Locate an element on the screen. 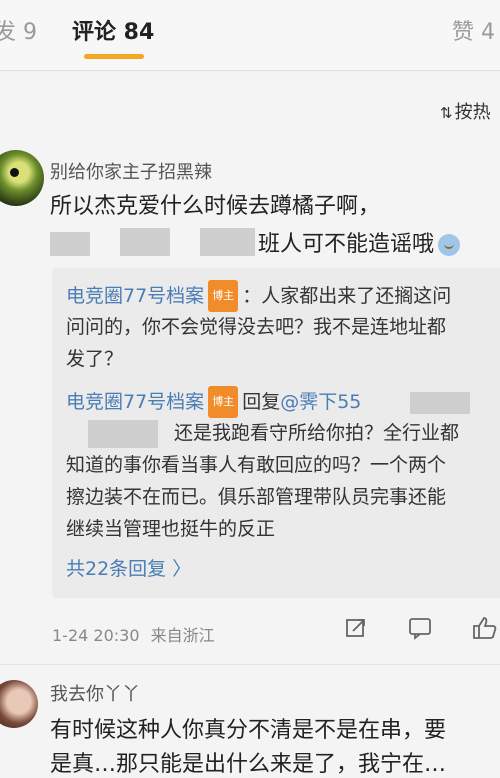  reply-2: 电竞圈77号档案 博主 回复@霁下55 is located at coordinates (213, 402).